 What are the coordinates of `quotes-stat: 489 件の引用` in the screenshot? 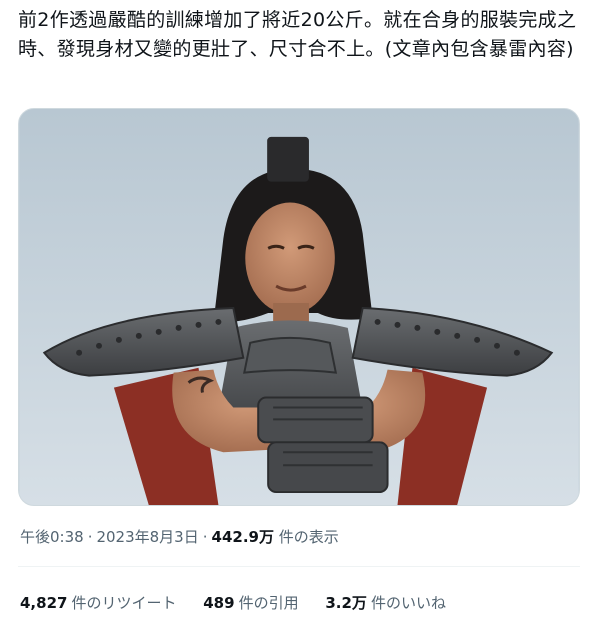 It's located at (250, 602).